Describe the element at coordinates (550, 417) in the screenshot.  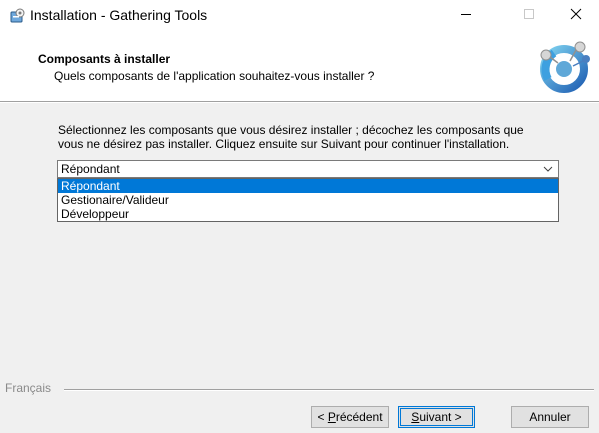
I see `cancel-button: Annuler` at that location.